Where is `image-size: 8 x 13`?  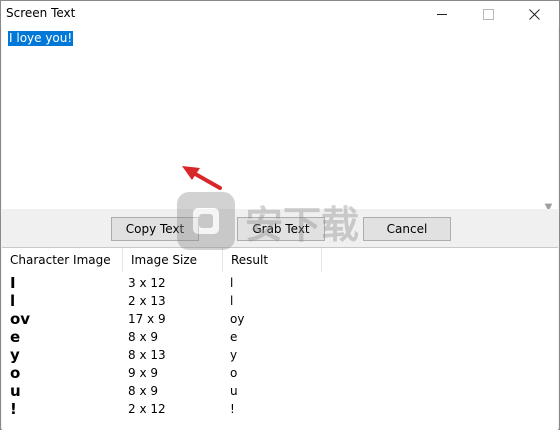
image-size: 8 x 13 is located at coordinates (147, 355).